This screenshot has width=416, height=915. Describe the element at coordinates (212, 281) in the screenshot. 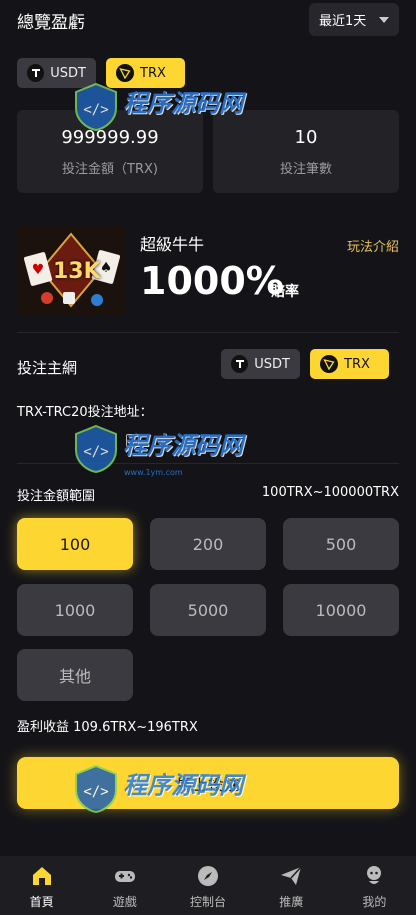

I see `odds-value: 1000%` at that location.